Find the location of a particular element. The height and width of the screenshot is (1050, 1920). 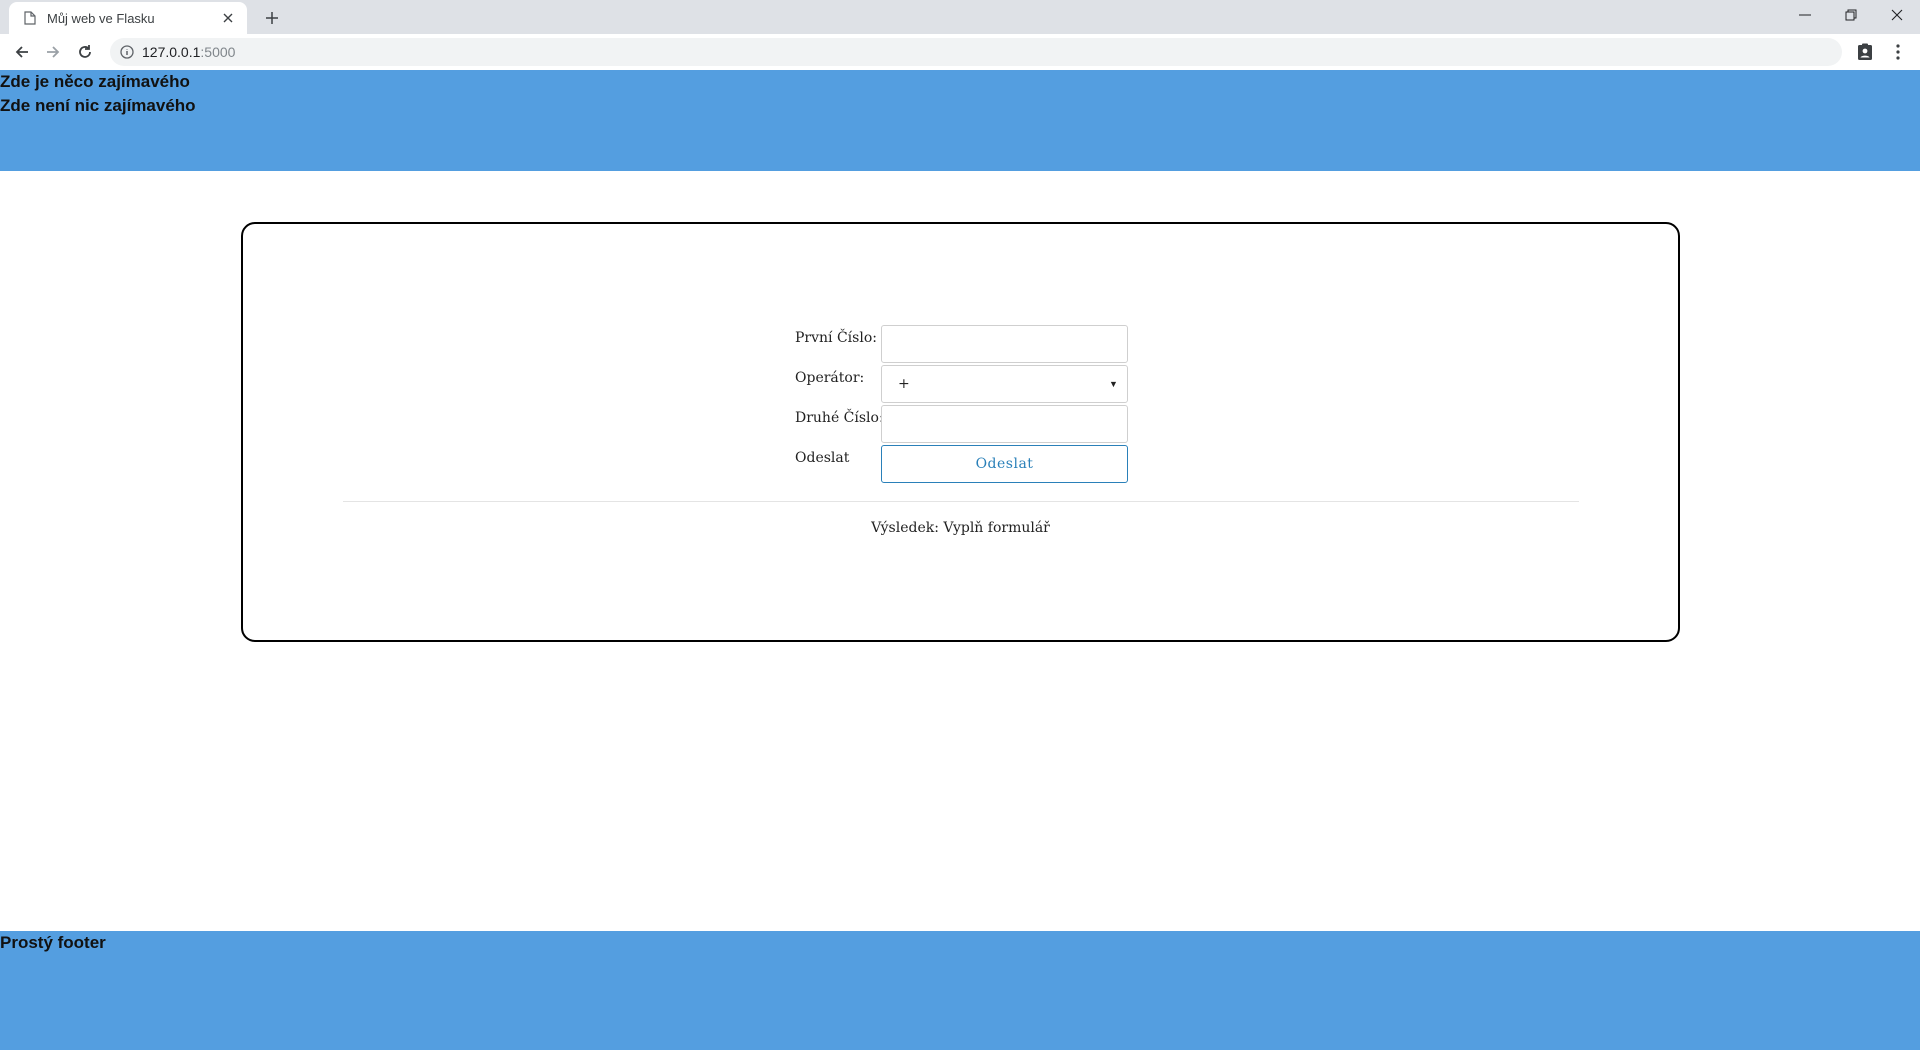

tab-title: Můj web ve Flasku is located at coordinates (101, 18).